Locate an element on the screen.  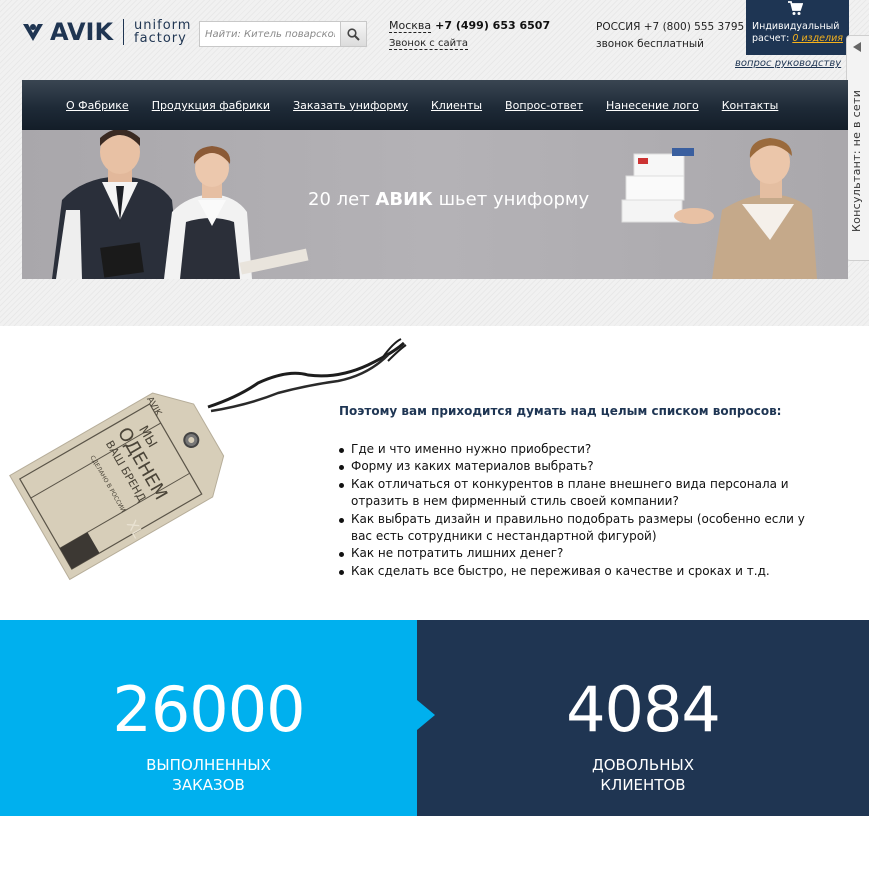
waitress-woman-figure is located at coordinates (236, 212).